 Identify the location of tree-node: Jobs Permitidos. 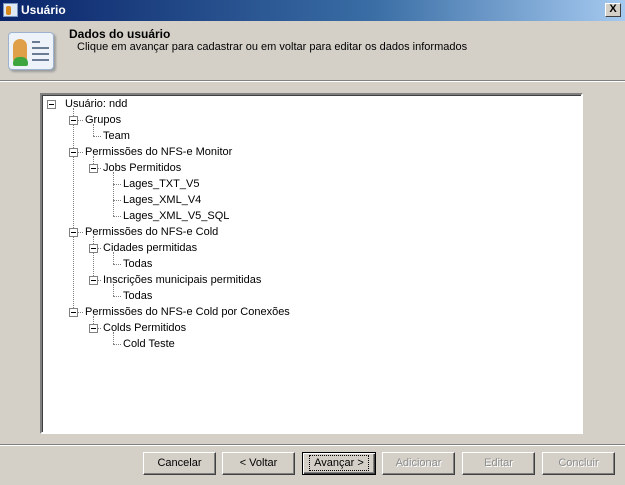
(142, 169).